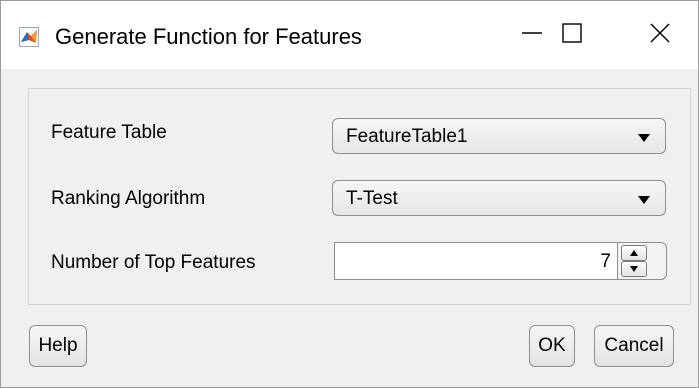 This screenshot has height=388, width=699. I want to click on close-button, so click(660, 35).